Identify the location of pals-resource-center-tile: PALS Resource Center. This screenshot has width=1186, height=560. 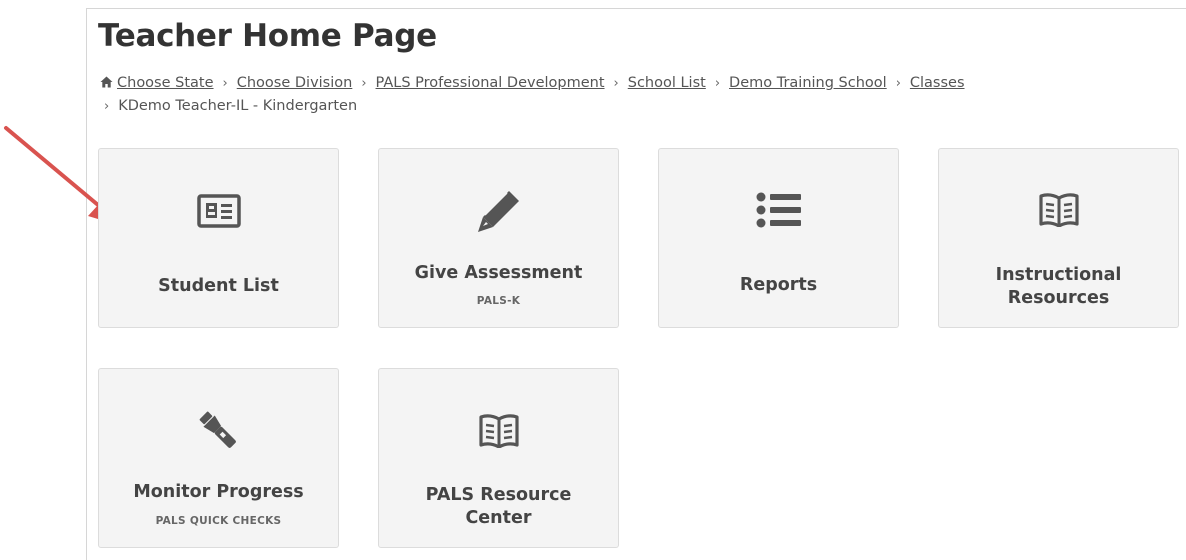
(498, 458).